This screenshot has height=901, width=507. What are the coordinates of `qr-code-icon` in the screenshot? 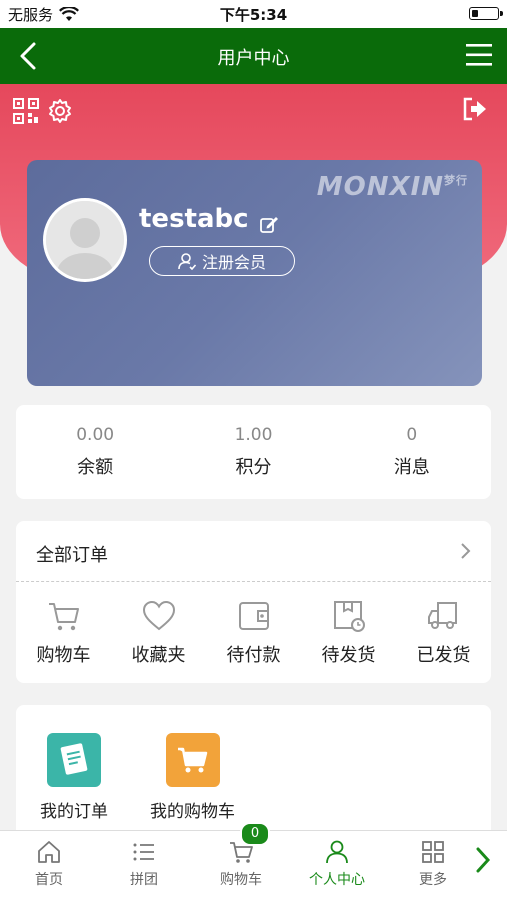 It's located at (26, 111).